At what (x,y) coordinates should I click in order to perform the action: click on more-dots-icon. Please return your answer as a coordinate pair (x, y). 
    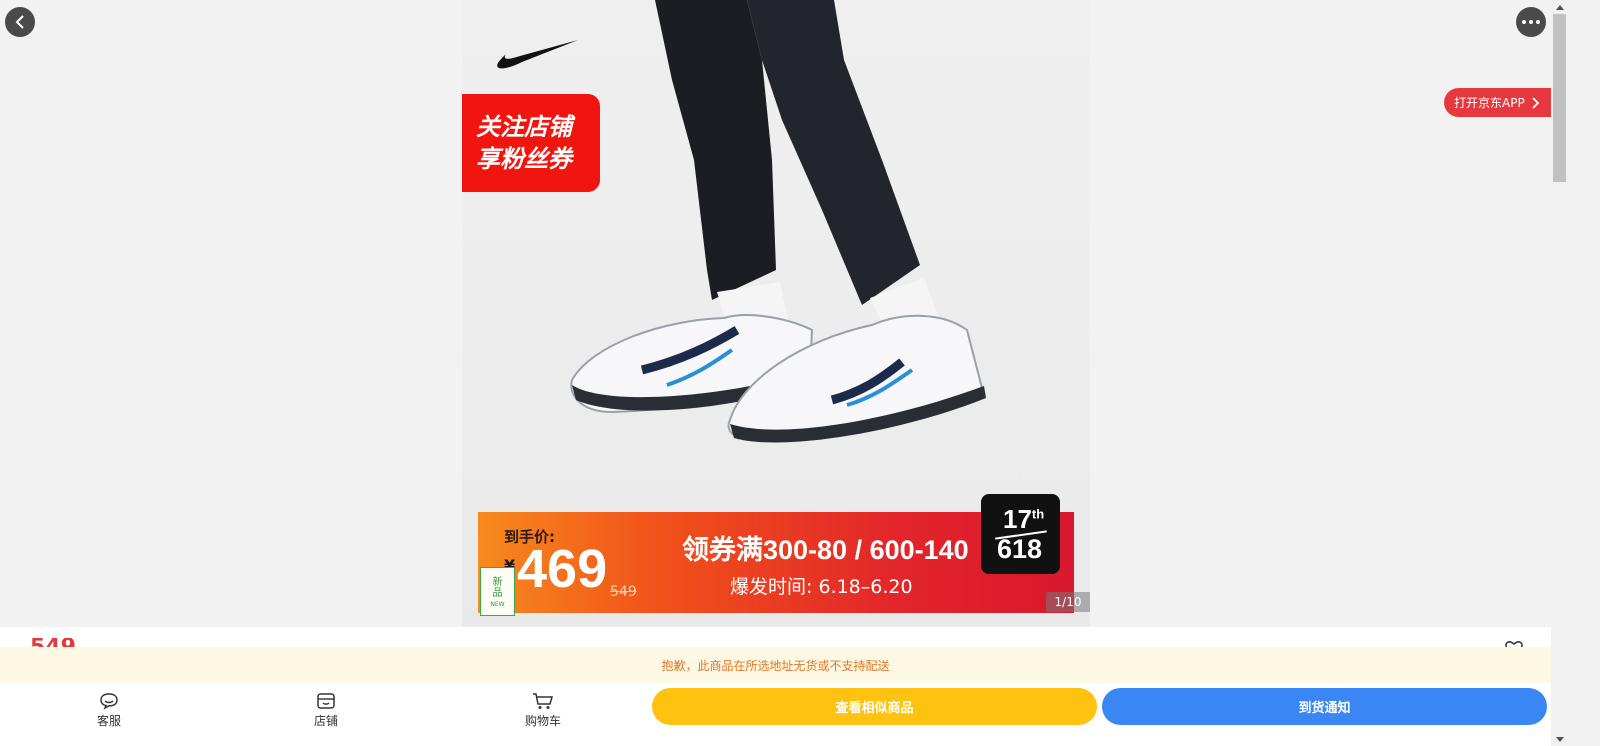
    Looking at the image, I should click on (1531, 22).